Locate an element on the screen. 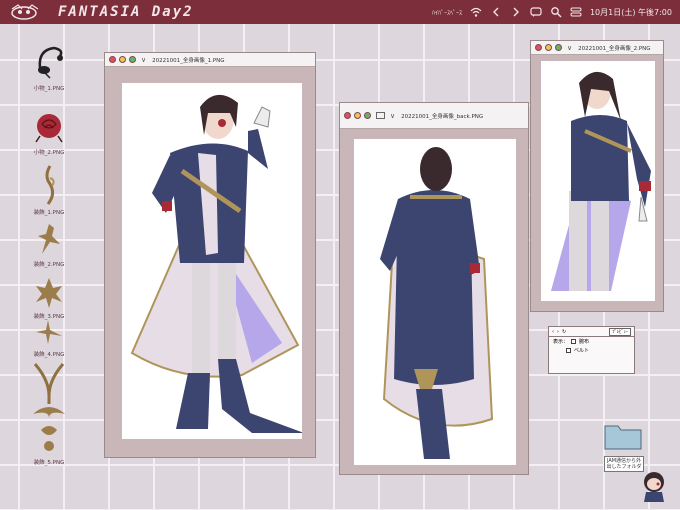 The height and width of the screenshot is (510, 680). back-icon: ‹ is located at coordinates (553, 332).